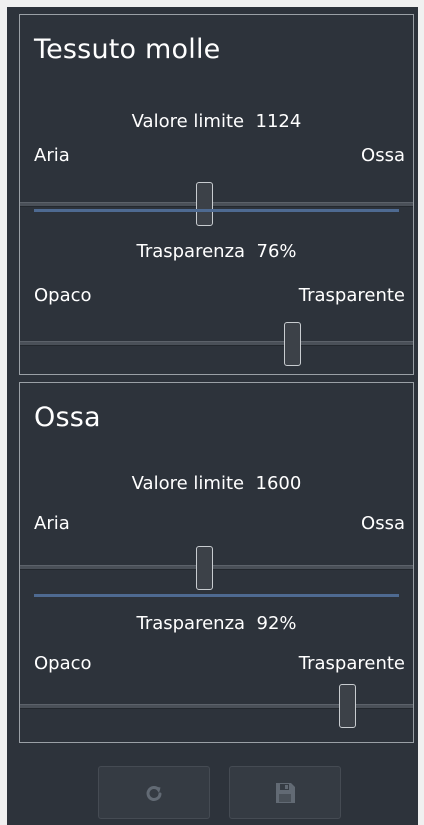 This screenshot has width=424, height=825. Describe the element at coordinates (276, 623) in the screenshot. I see `transparency-value: 92%` at that location.